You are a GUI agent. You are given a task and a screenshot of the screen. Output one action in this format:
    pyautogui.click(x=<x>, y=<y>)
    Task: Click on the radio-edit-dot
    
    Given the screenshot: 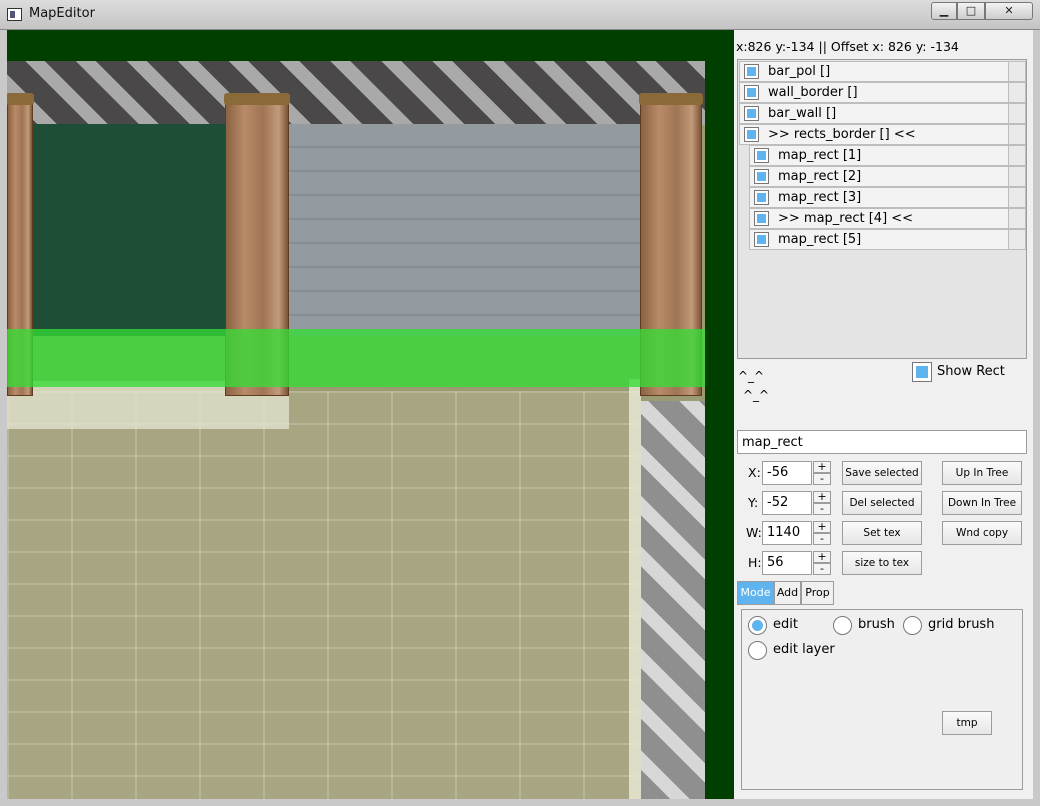 What is the action you would take?
    pyautogui.click(x=757, y=625)
    